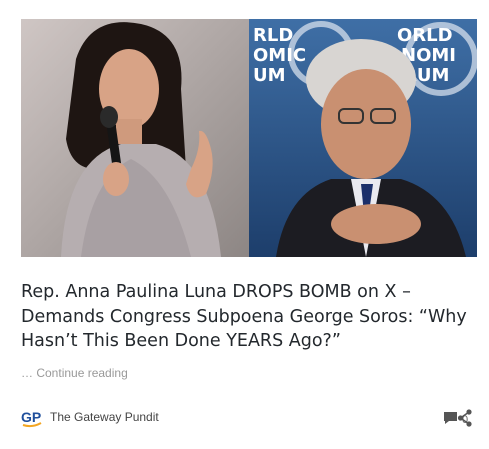 The image size is (489, 449). I want to click on site-name: The Gateway Pundit, so click(104, 417).